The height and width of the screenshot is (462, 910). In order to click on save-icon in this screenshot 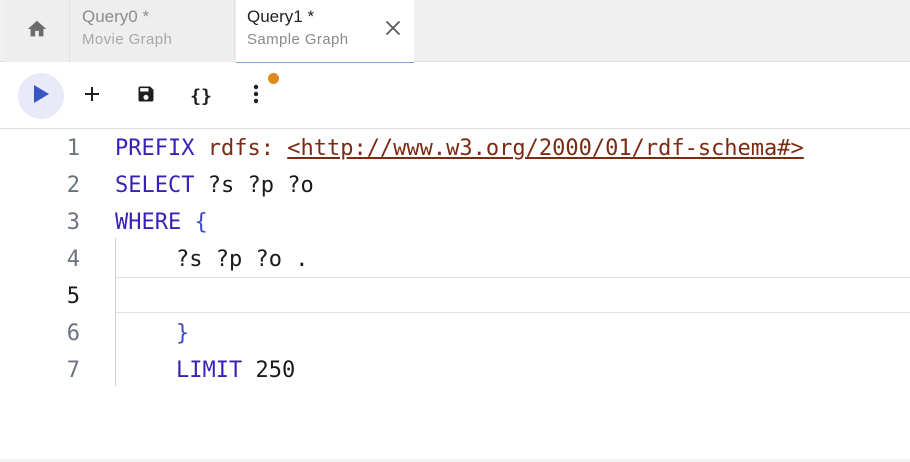, I will do `click(146, 96)`.